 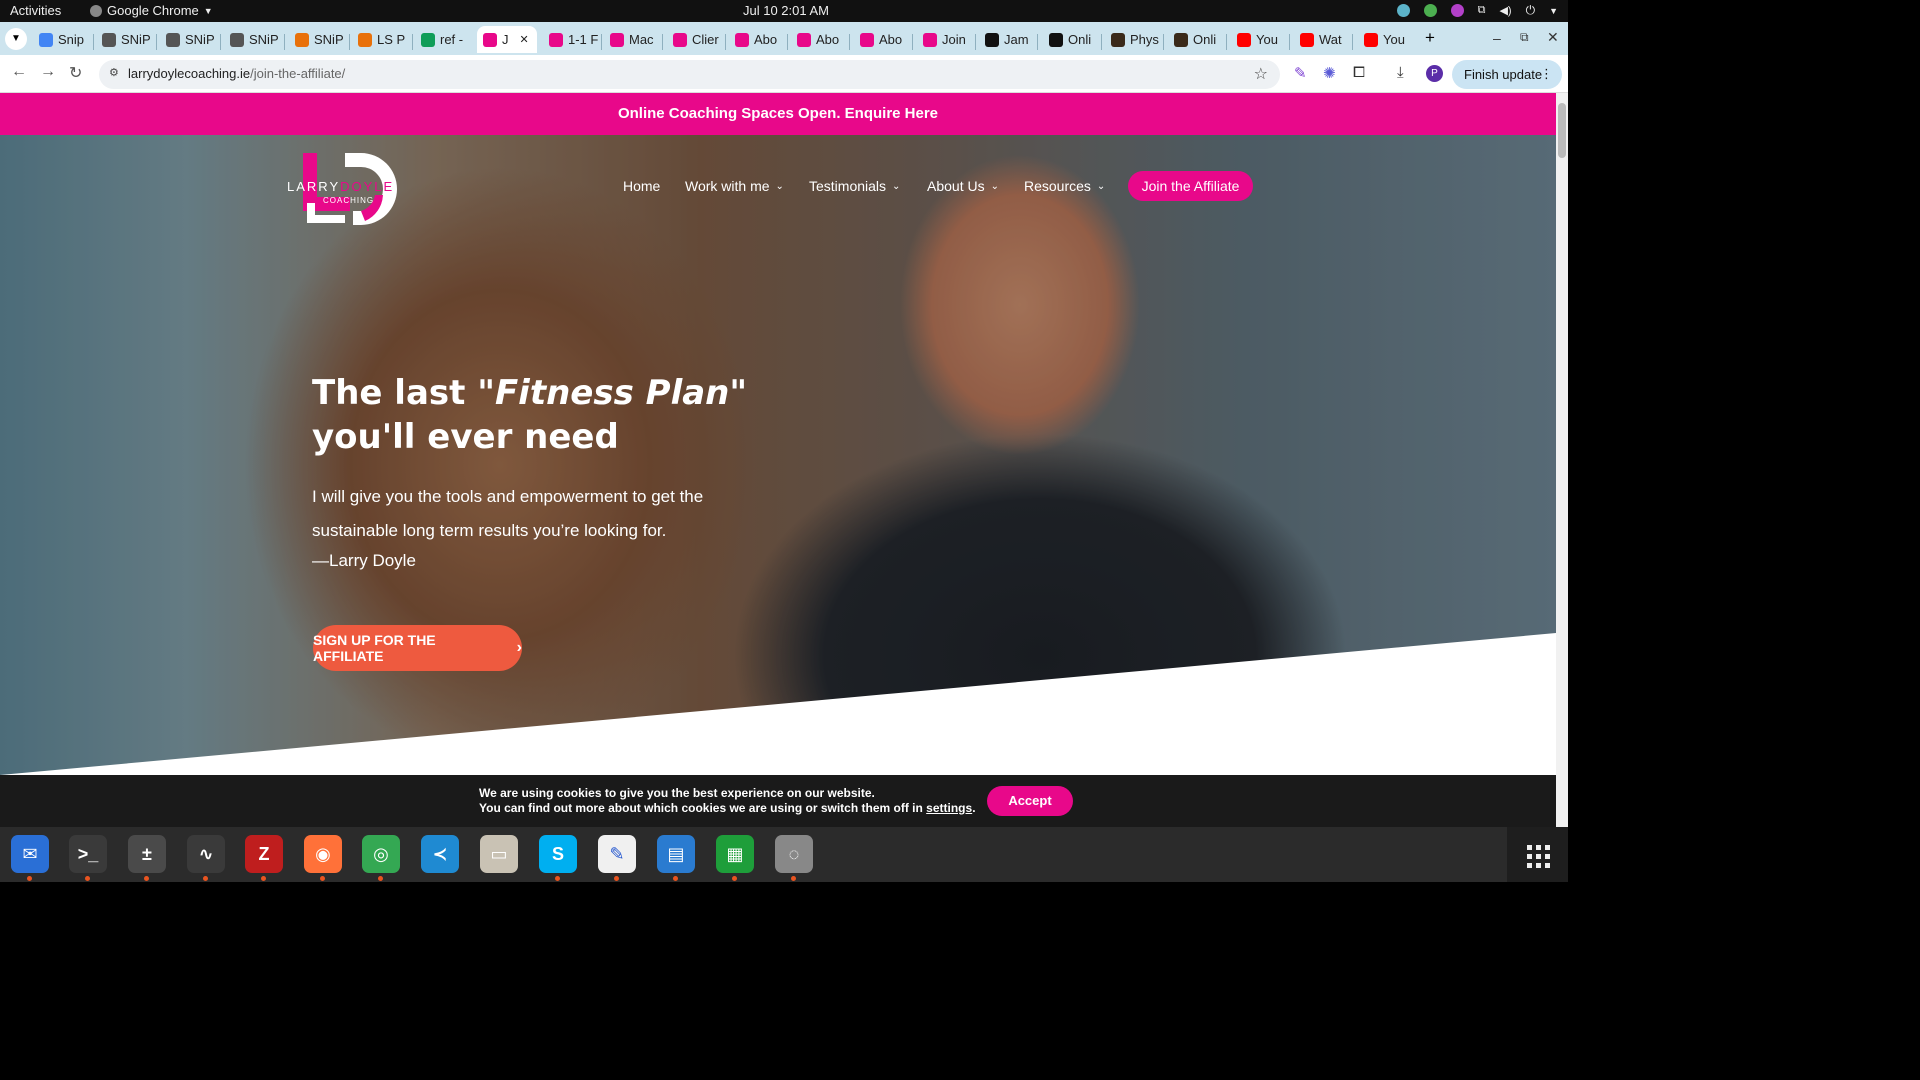 I want to click on minimize-button: –, so click(x=1497, y=38).